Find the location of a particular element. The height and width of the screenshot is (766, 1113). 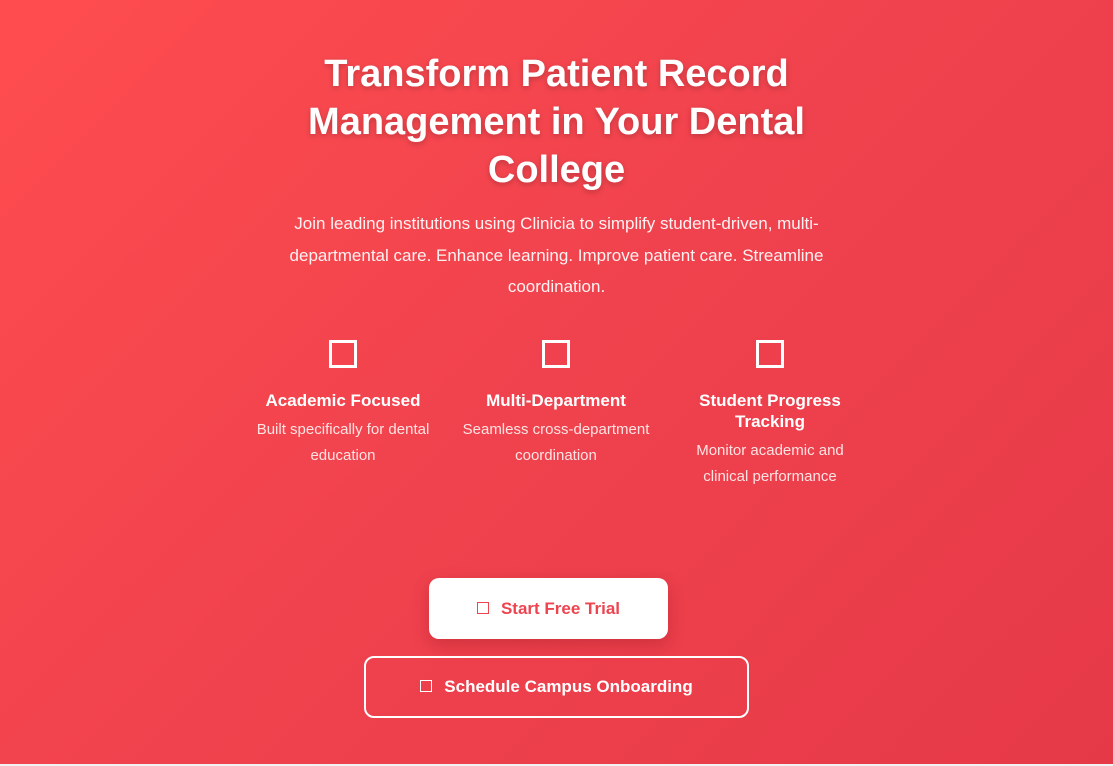

schedule-onboarding-button: Schedule Campus Onboarding is located at coordinates (556, 687).